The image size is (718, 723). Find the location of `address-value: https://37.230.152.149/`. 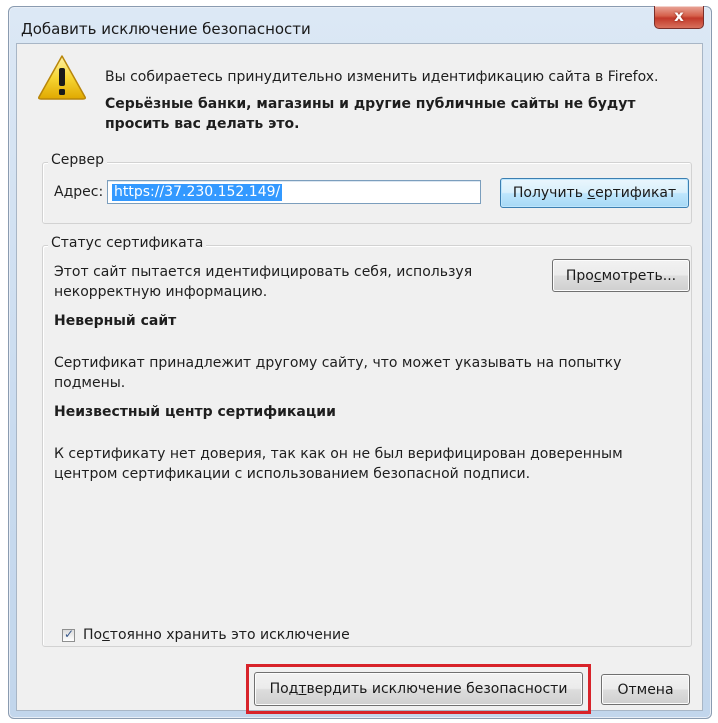

address-value: https://37.230.152.149/ is located at coordinates (197, 192).